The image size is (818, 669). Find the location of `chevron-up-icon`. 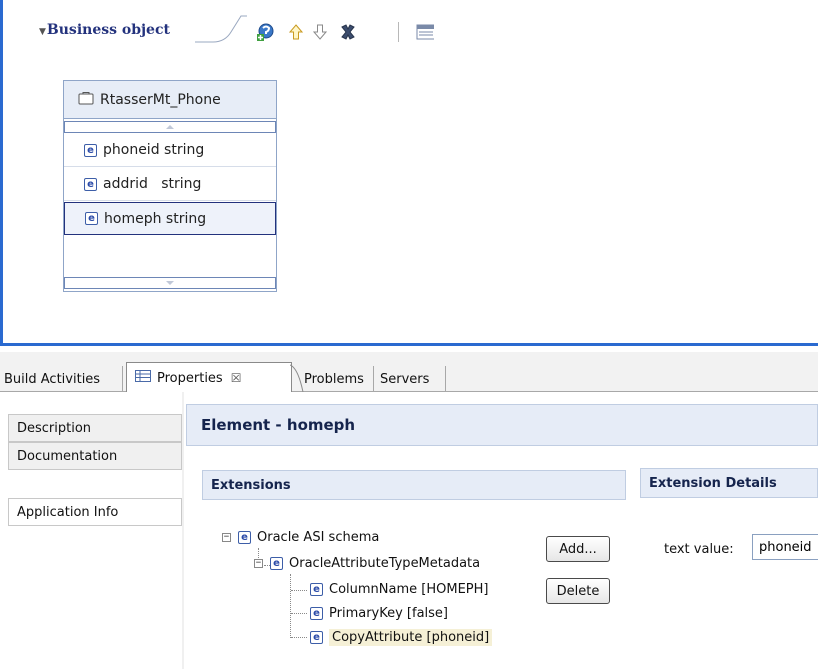

chevron-up-icon is located at coordinates (170, 127).